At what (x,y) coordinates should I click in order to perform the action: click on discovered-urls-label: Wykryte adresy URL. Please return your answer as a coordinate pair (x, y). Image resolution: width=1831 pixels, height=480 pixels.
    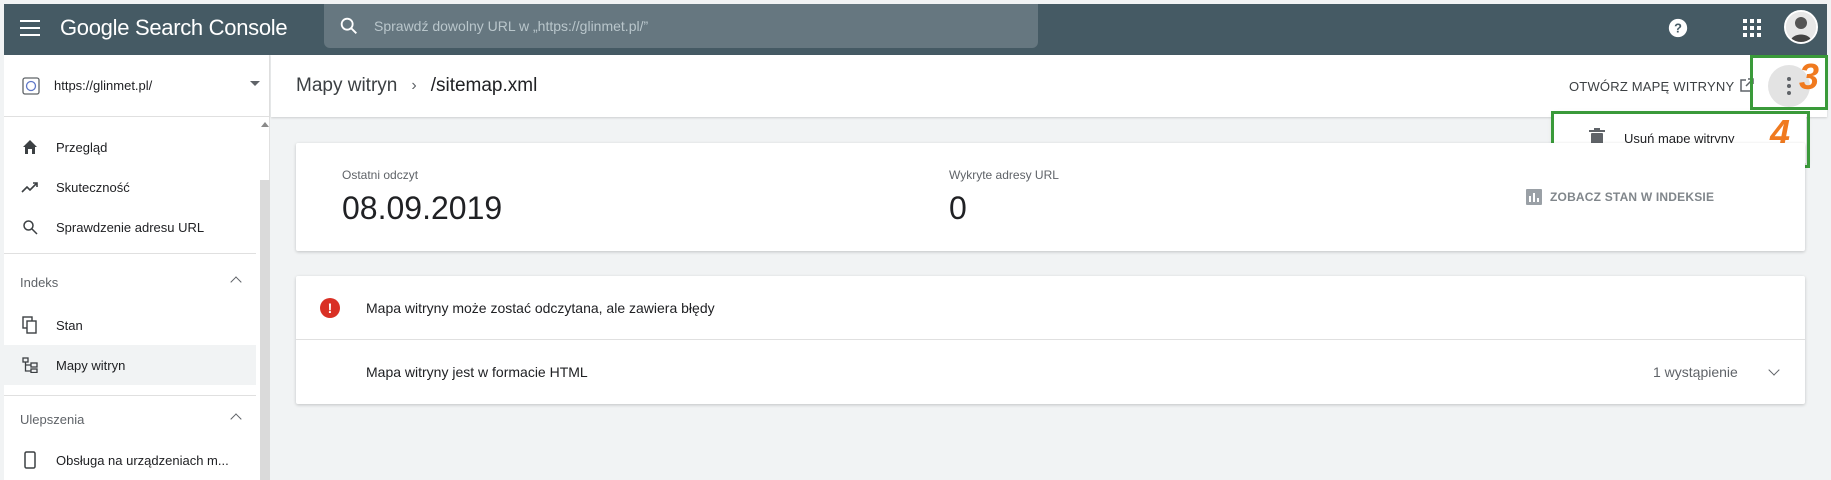
    Looking at the image, I should click on (1004, 175).